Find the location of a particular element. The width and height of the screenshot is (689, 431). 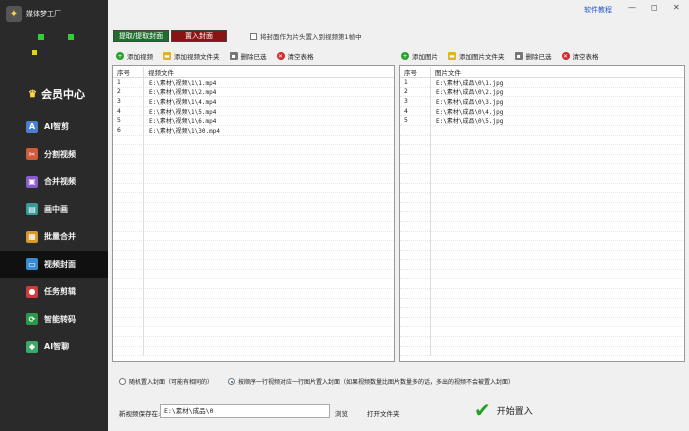

browse-button: 浏览 is located at coordinates (341, 413).